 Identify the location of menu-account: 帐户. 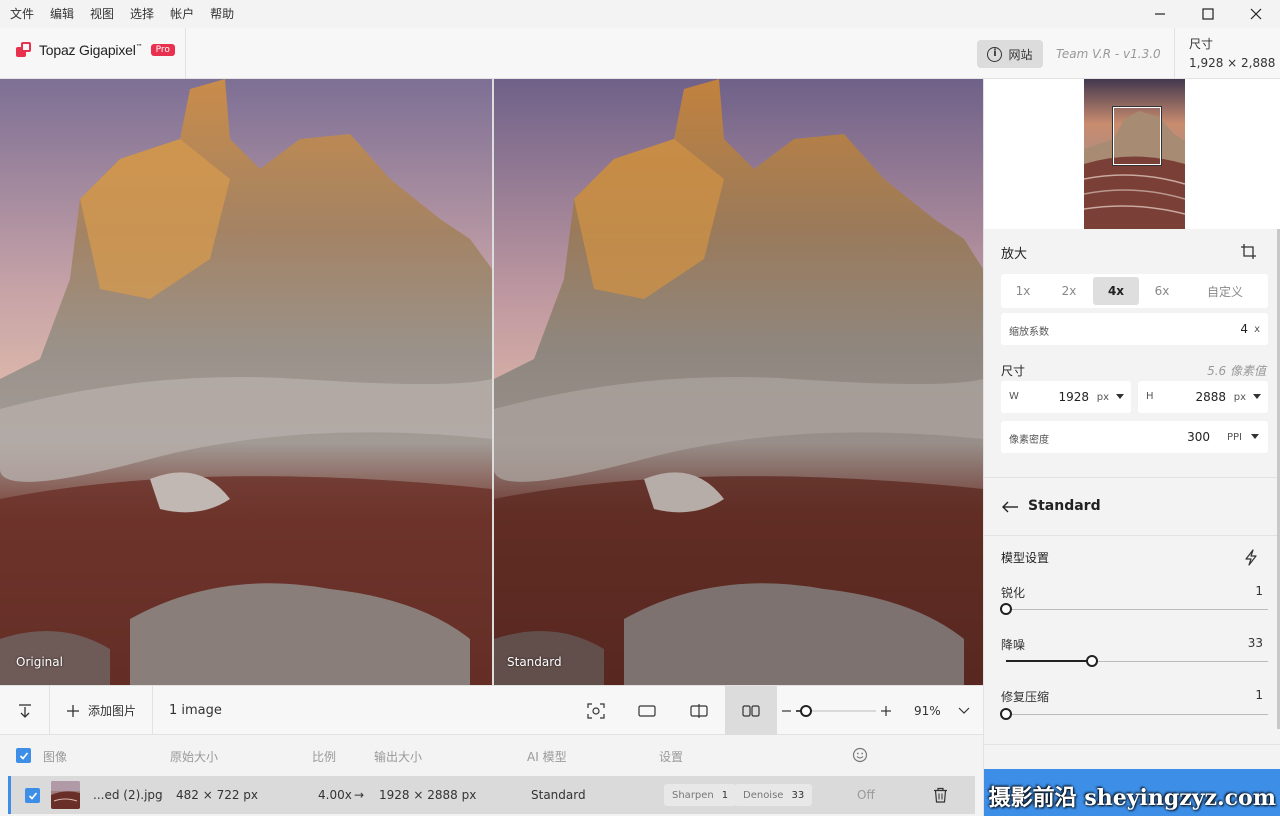
(182, 14).